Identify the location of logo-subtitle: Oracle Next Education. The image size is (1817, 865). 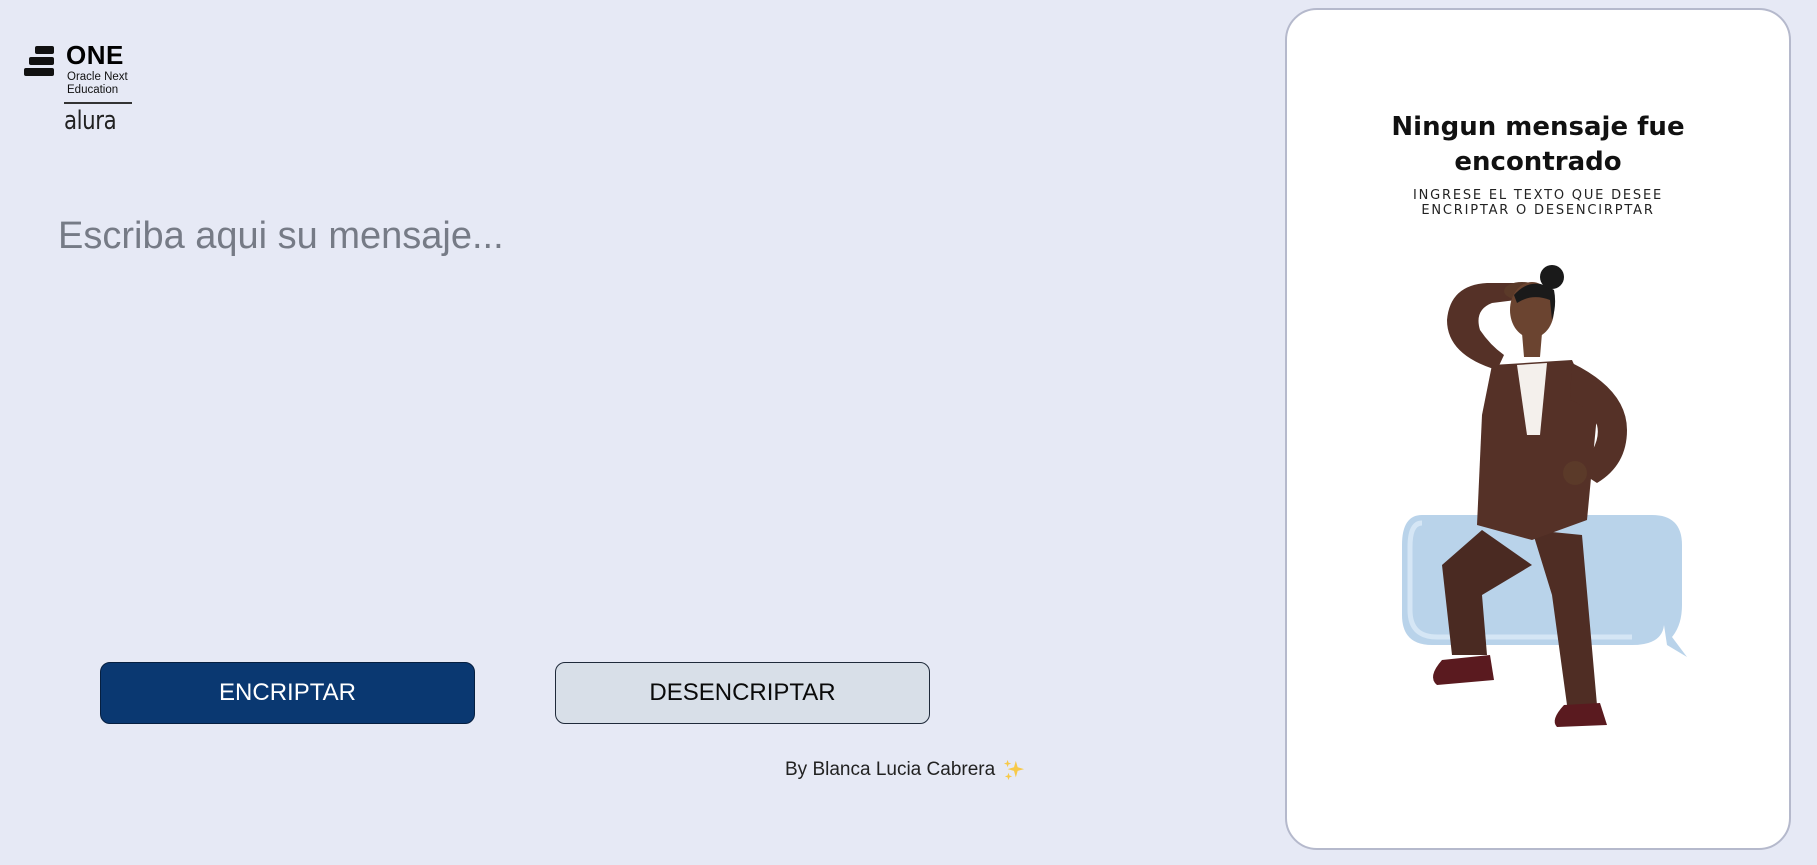
(102, 84).